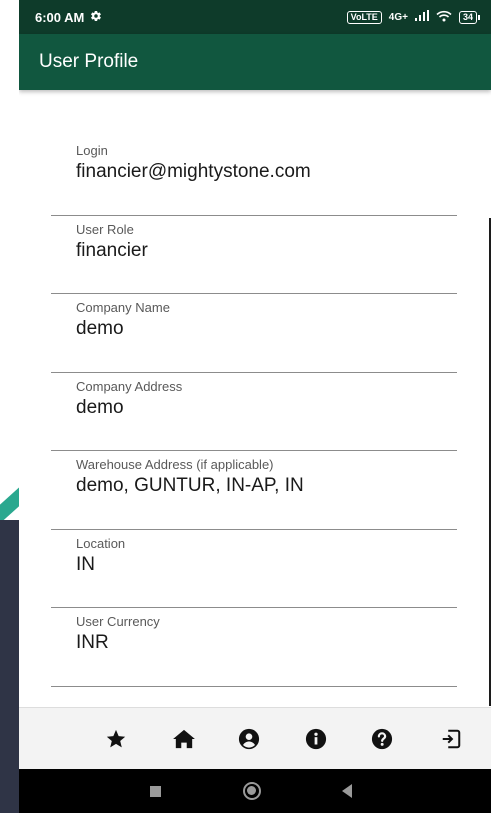 The width and height of the screenshot is (491, 813). Describe the element at coordinates (255, 17) in the screenshot. I see `status-bar: 6:00 AM VoLTE 4G+ 34` at that location.